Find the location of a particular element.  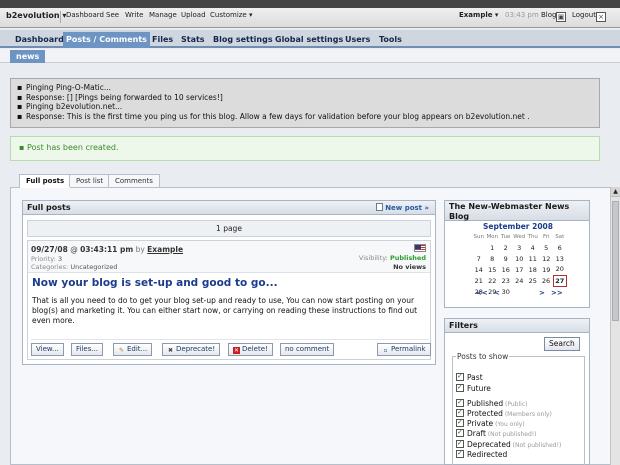

filter-redirected: Redirected is located at coordinates (481, 454).